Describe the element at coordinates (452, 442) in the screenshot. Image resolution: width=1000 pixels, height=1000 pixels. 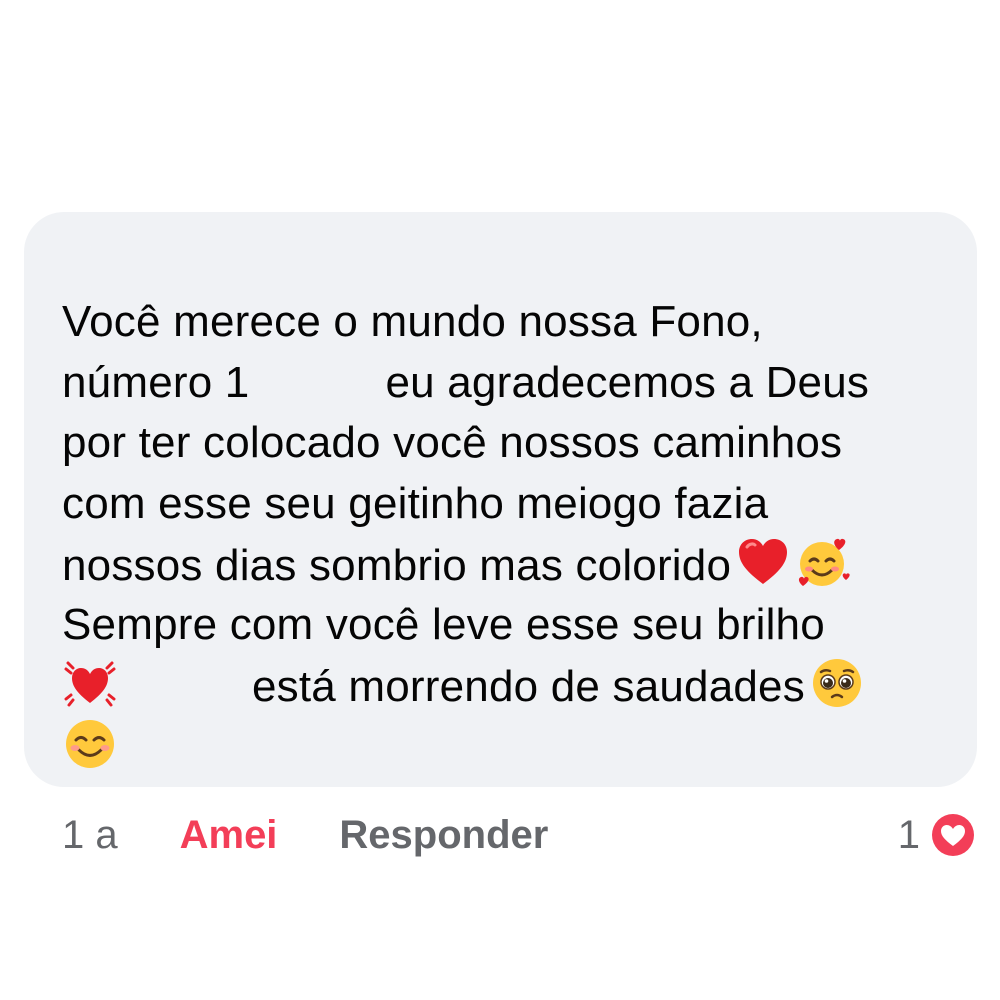
I see `comment-line: por ter colocado você nossos caminhos` at that location.